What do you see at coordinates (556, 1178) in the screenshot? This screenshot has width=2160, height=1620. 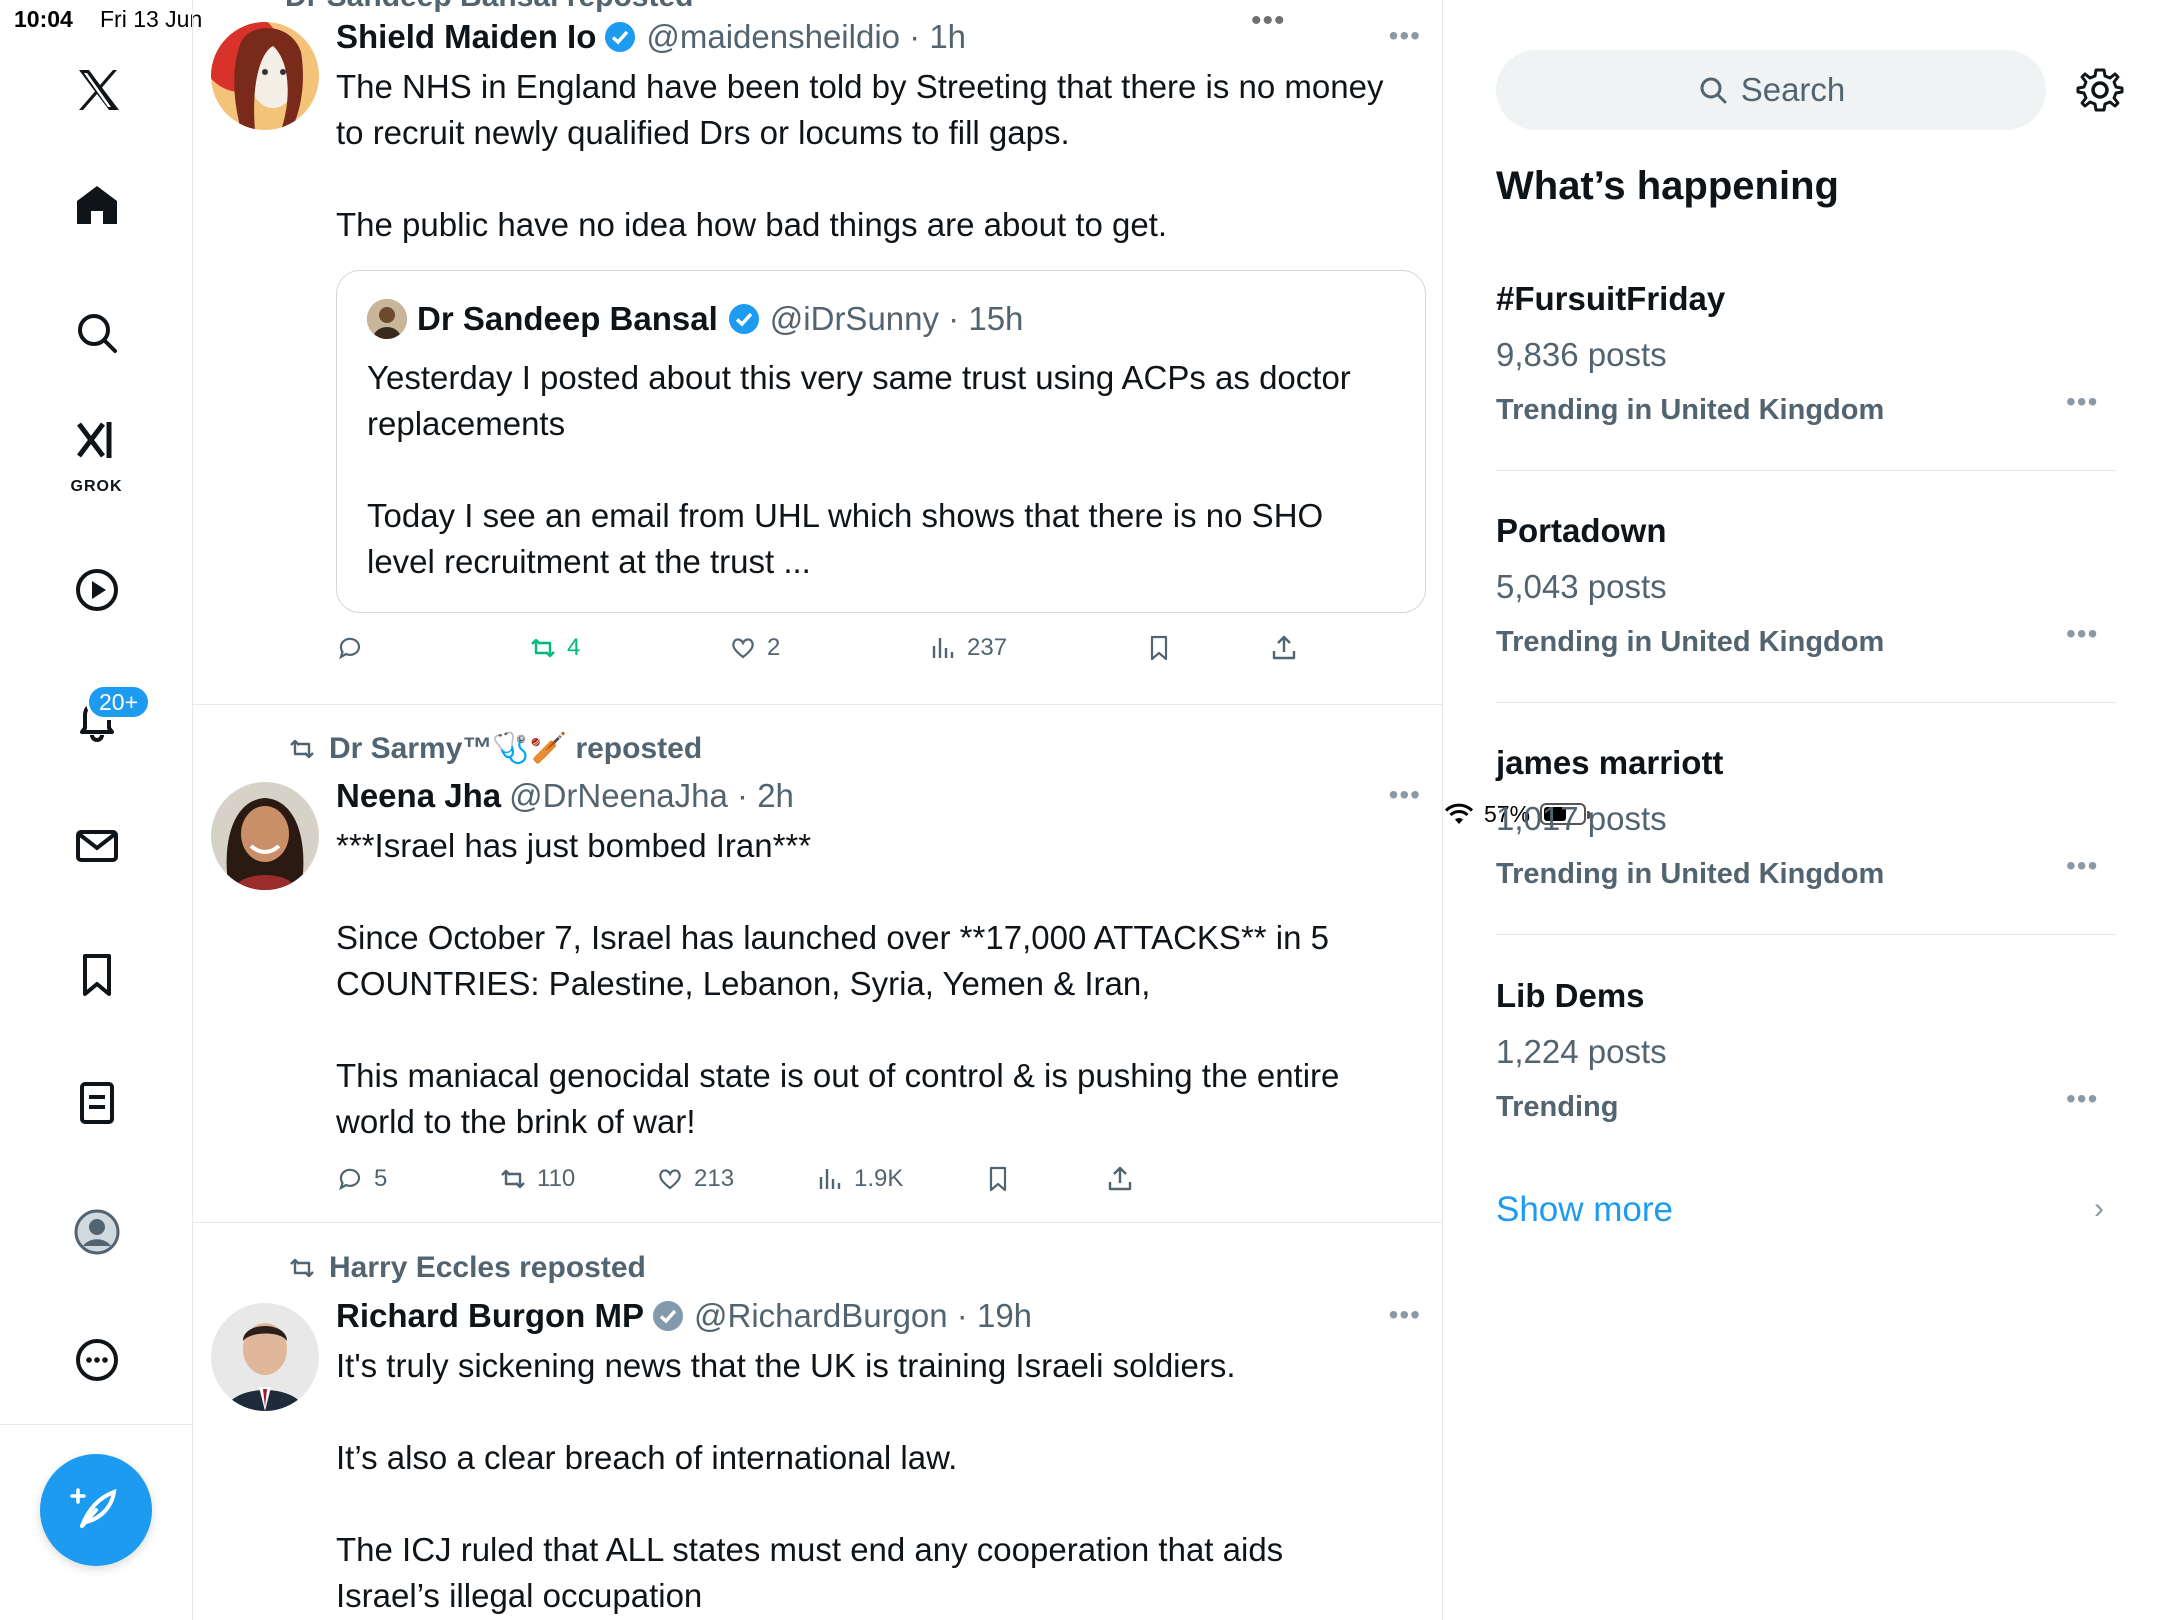 I see `repost-count: 110` at bounding box center [556, 1178].